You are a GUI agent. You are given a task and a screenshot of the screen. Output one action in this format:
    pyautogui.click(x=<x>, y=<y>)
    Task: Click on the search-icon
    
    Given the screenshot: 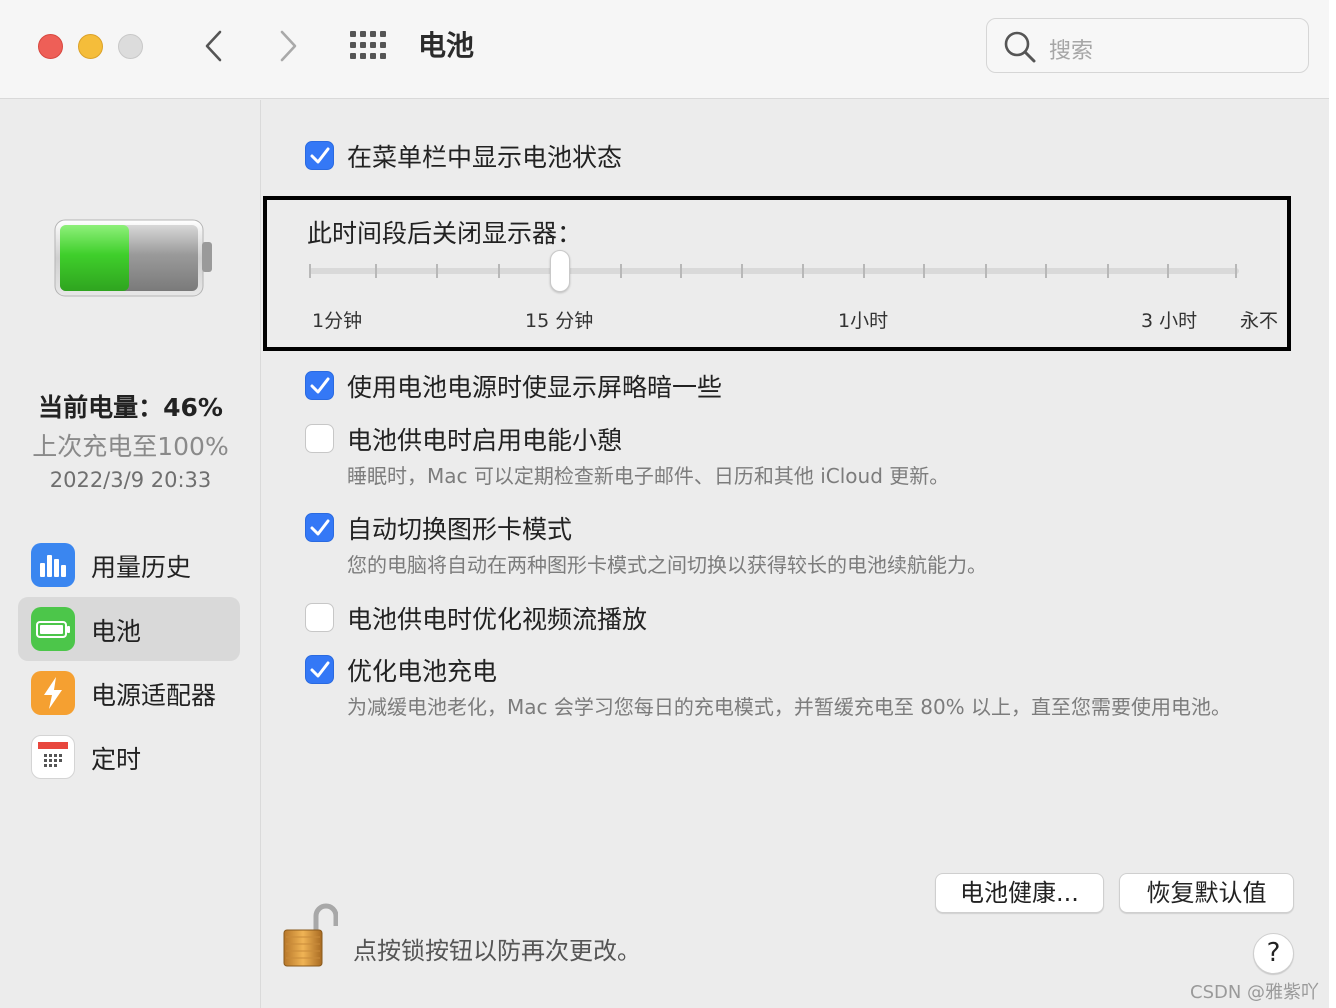 What is the action you would take?
    pyautogui.click(x=1020, y=47)
    